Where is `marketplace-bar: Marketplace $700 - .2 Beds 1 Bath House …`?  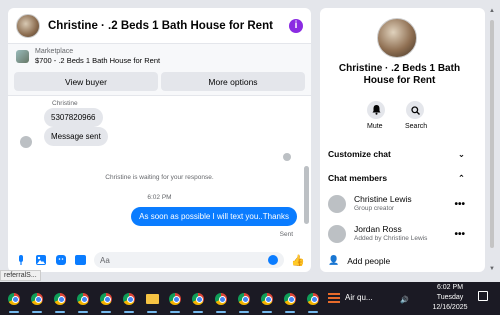
marketplace-bar: Marketplace $700 - .2 Beds 1 Bath House … is located at coordinates (159, 56).